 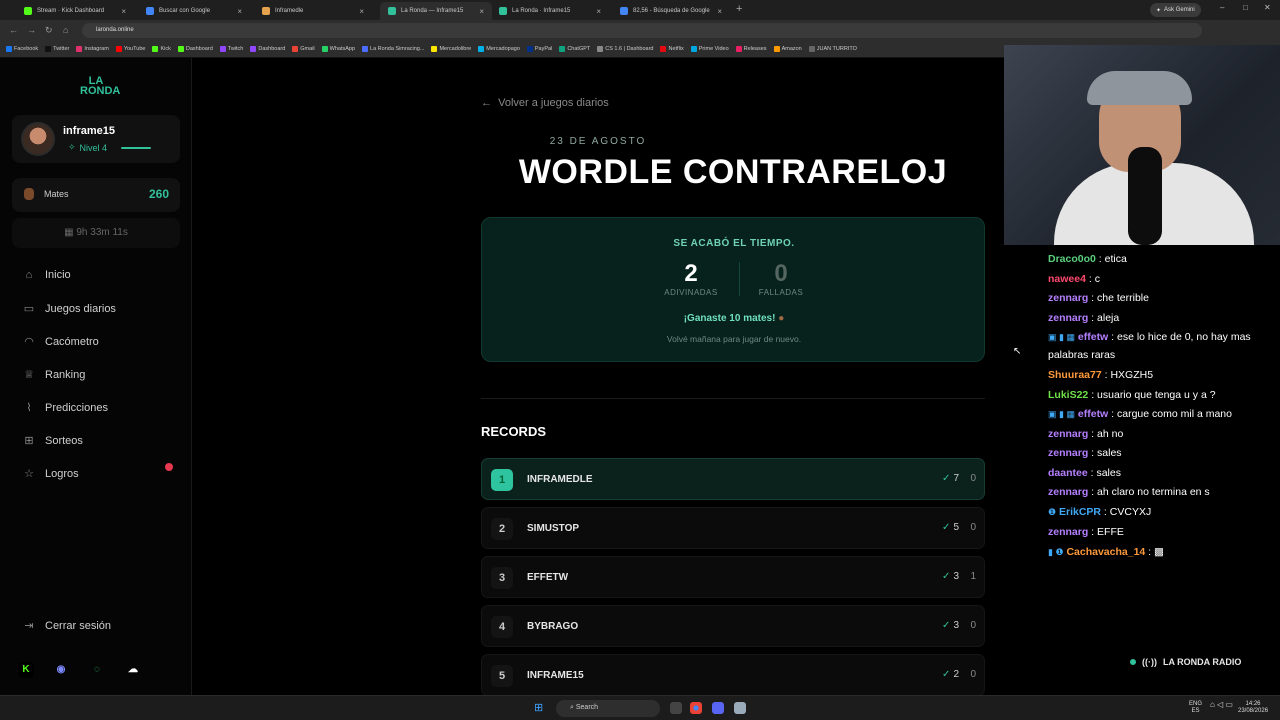 What do you see at coordinates (545, 103) in the screenshot?
I see `back-link: ← Volver a juegos diarios` at bounding box center [545, 103].